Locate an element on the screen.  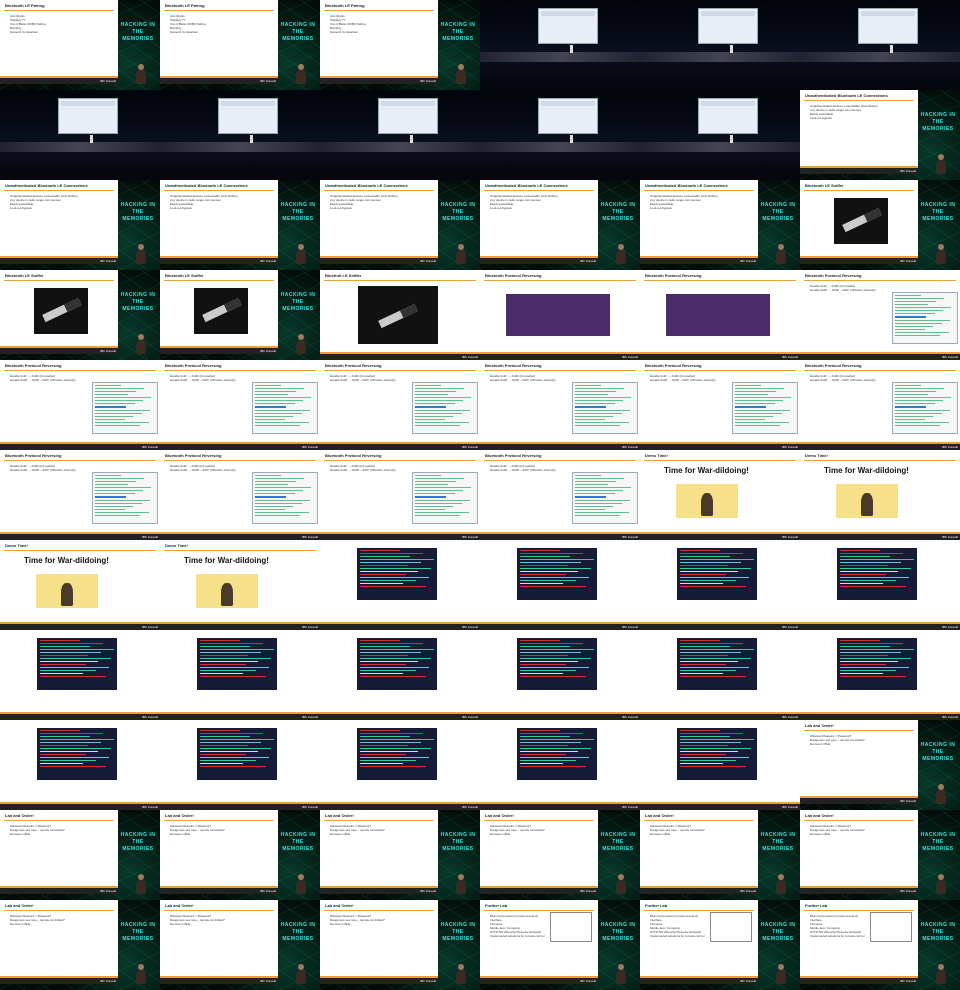
meme-photo is located at coordinates (67, 591).